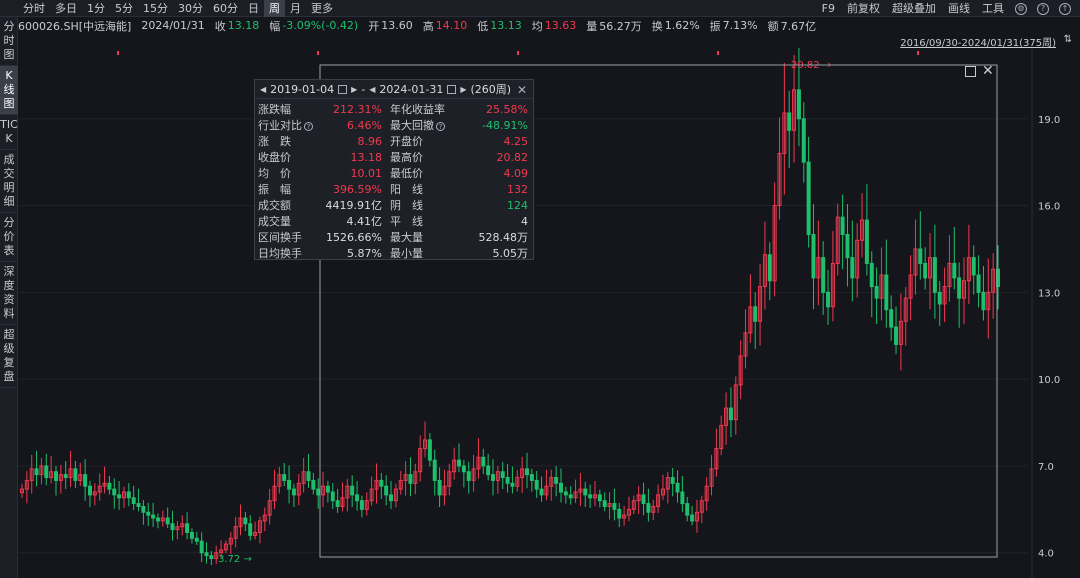  Describe the element at coordinates (1068, 39) in the screenshot. I see `expand-icon: ⇅` at that location.